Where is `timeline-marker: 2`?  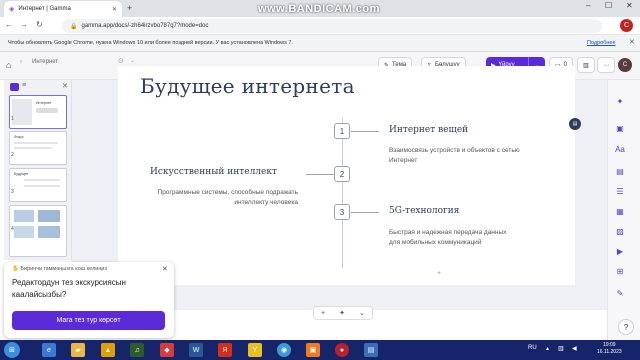 timeline-marker: 2 is located at coordinates (342, 174).